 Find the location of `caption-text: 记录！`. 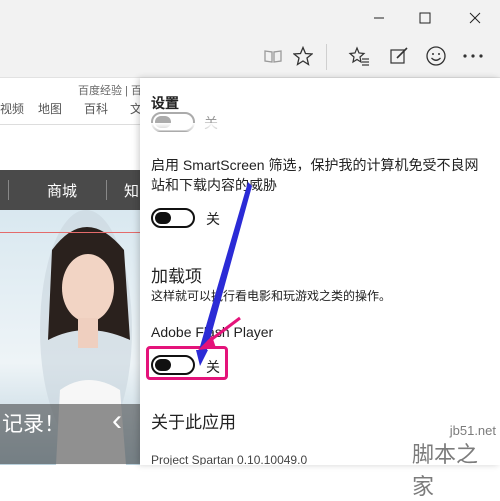

caption-text: 记录！ is located at coordinates (33, 424).